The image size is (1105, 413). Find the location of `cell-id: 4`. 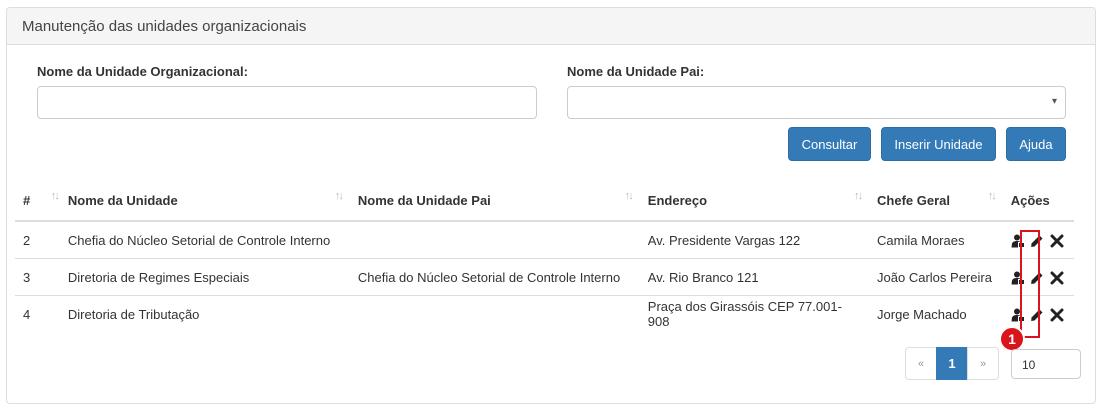

cell-id: 4 is located at coordinates (27, 314).